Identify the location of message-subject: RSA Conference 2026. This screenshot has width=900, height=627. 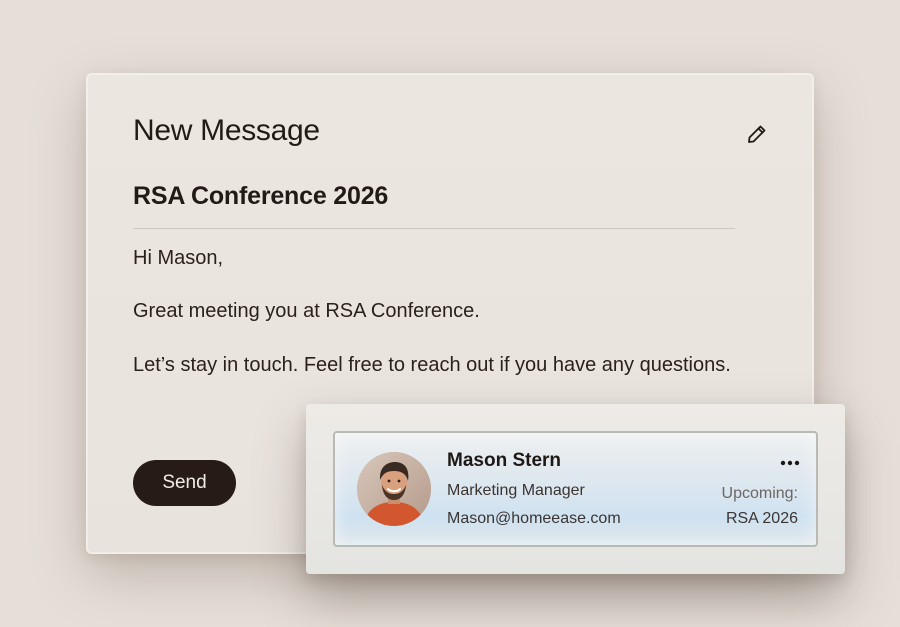
(260, 196).